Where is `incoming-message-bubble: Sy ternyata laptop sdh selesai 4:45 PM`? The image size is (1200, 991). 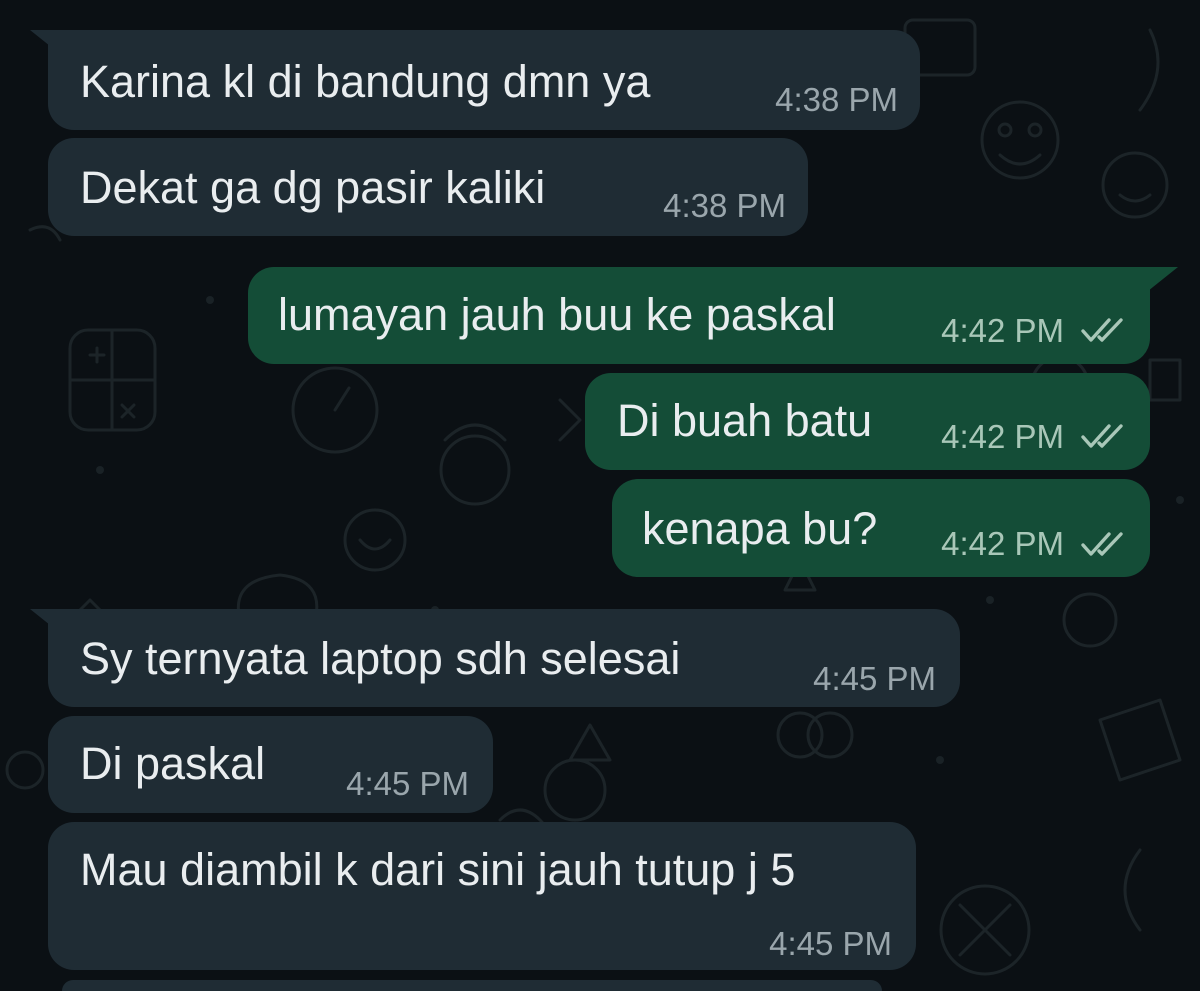
incoming-message-bubble: Sy ternyata laptop sdh selesai 4:45 PM is located at coordinates (504, 658).